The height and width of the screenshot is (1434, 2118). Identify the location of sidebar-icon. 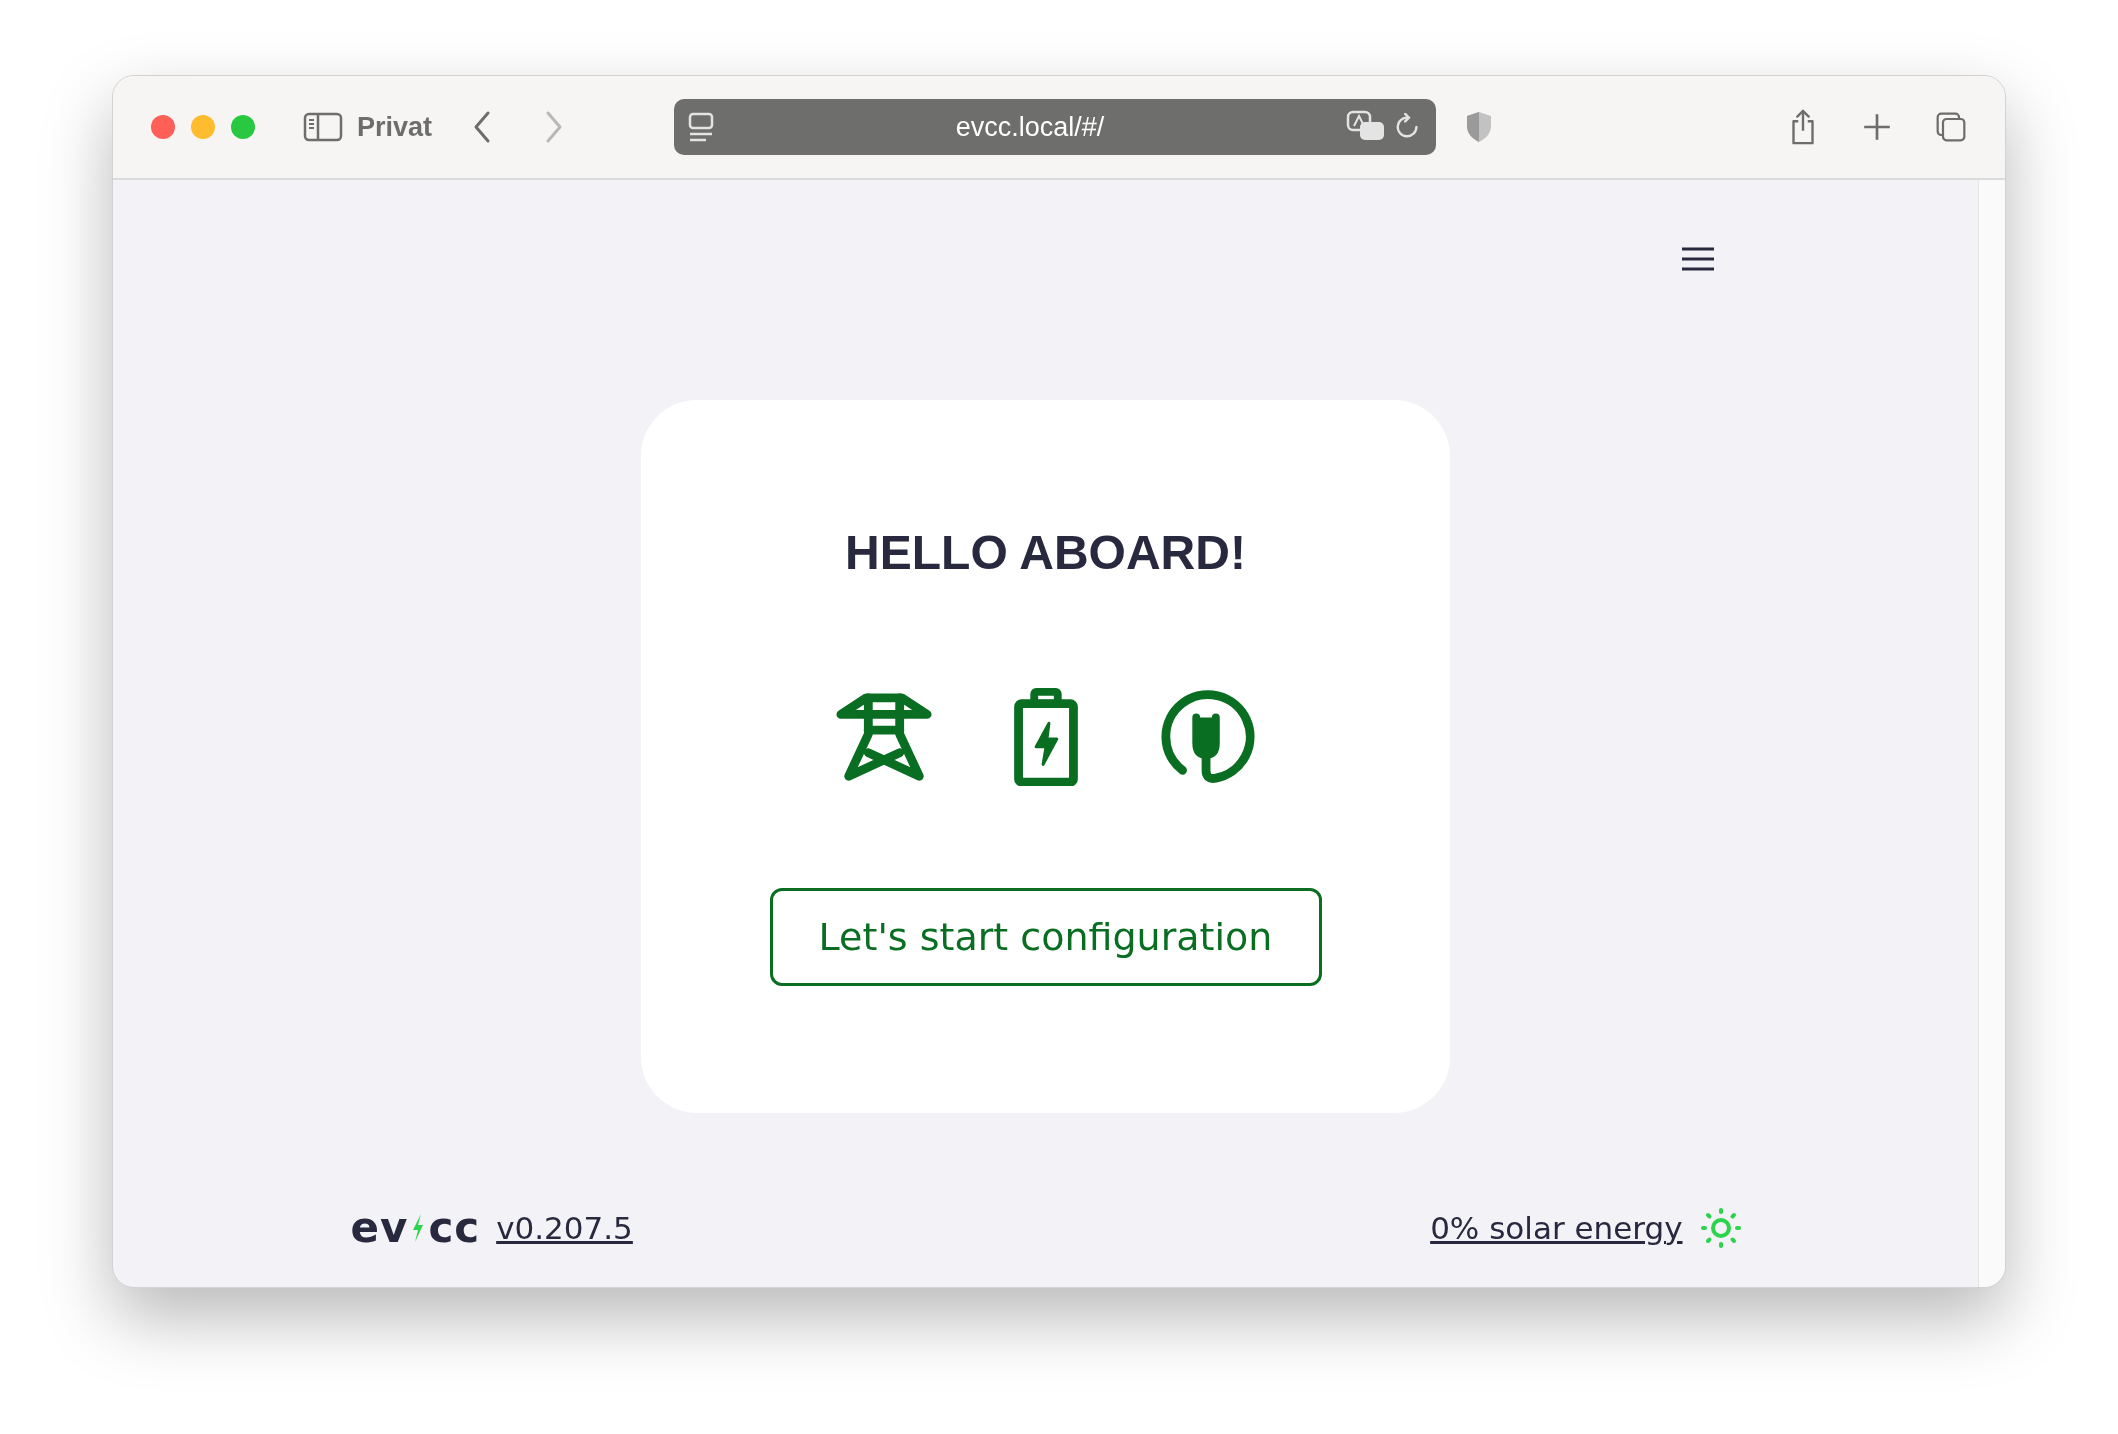
(323, 127).